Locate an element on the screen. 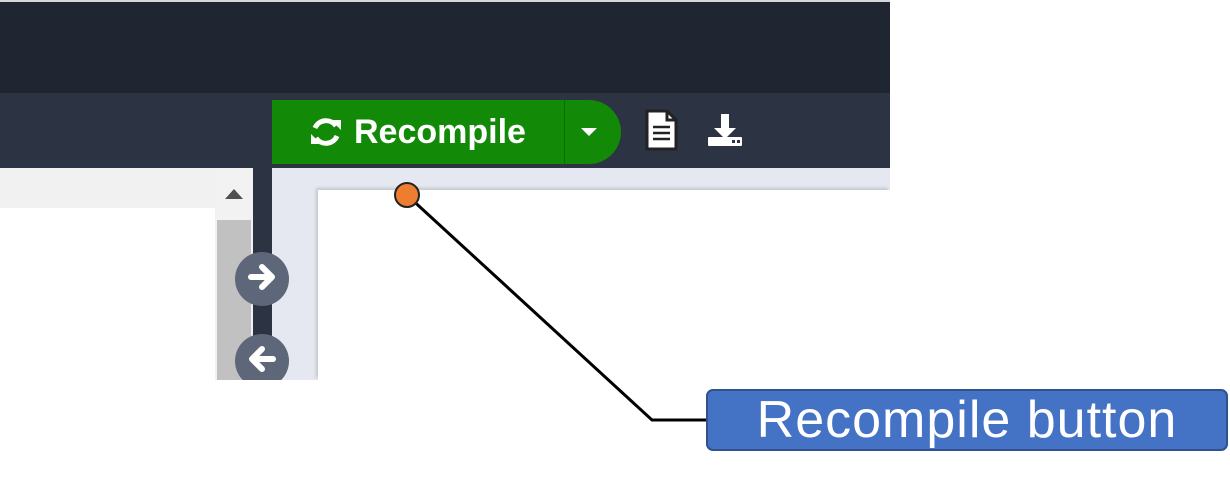 The image size is (1230, 487). recompile-button: Recompile is located at coordinates (418, 132).